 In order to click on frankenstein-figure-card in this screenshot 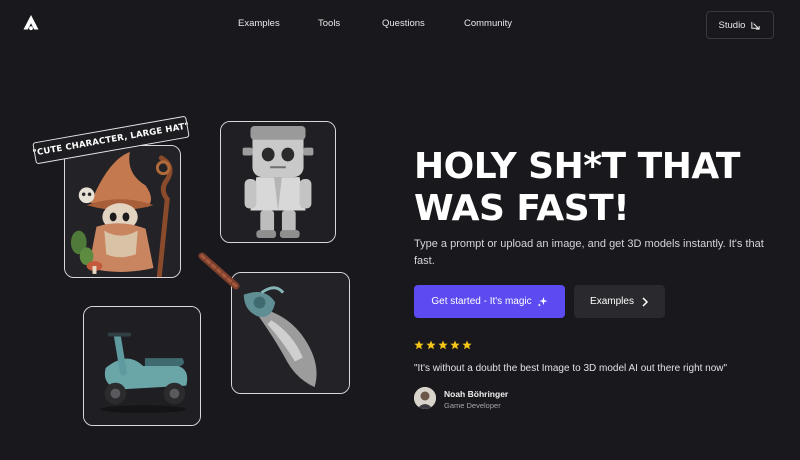, I will do `click(278, 182)`.